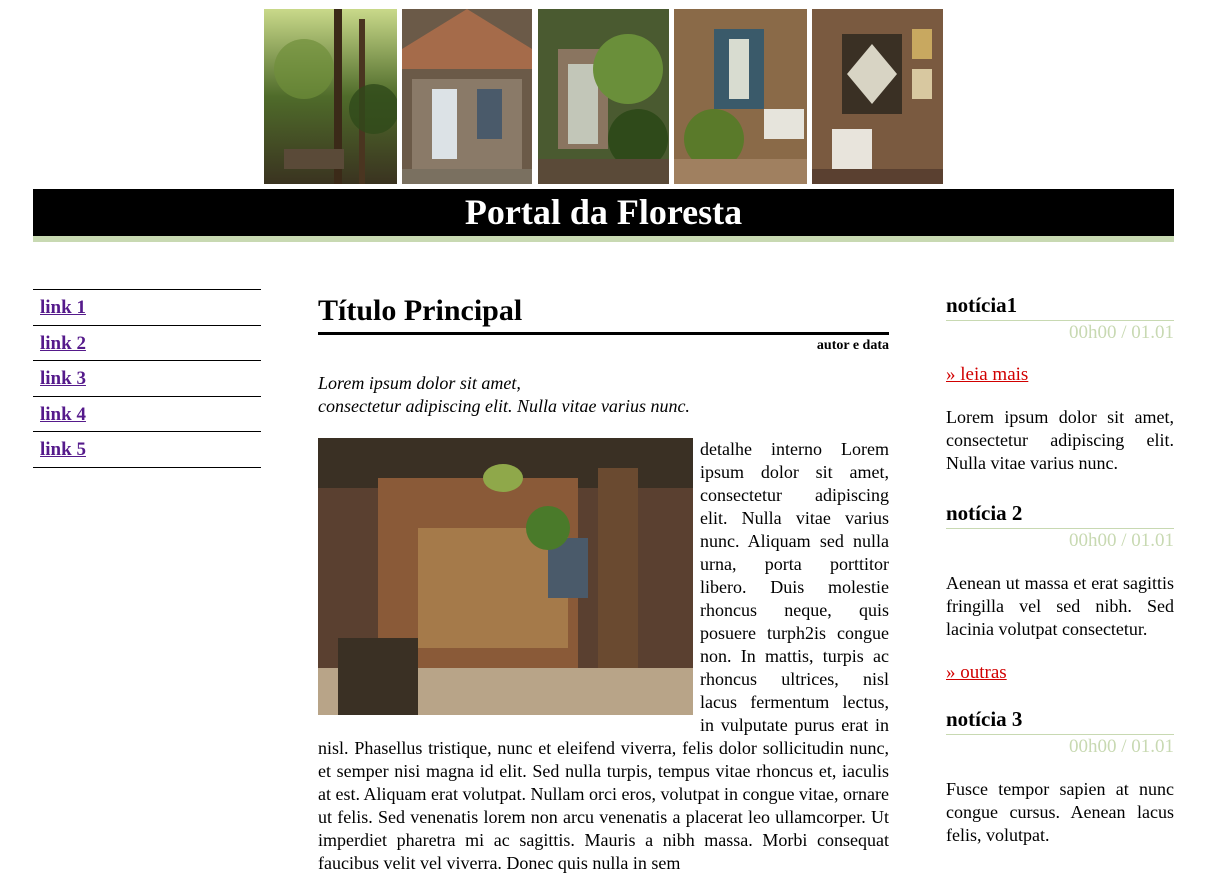  Describe the element at coordinates (63, 343) in the screenshot. I see `nav-link-2: link 2` at that location.